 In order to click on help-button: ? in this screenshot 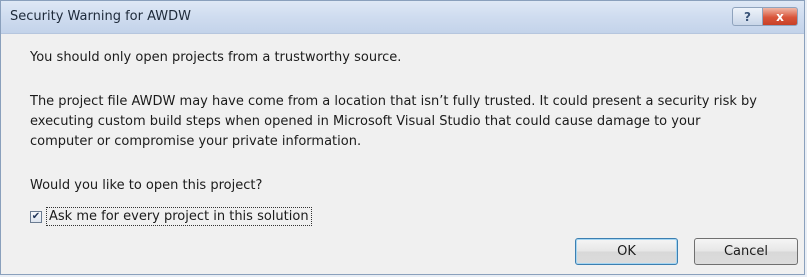, I will do `click(747, 16)`.